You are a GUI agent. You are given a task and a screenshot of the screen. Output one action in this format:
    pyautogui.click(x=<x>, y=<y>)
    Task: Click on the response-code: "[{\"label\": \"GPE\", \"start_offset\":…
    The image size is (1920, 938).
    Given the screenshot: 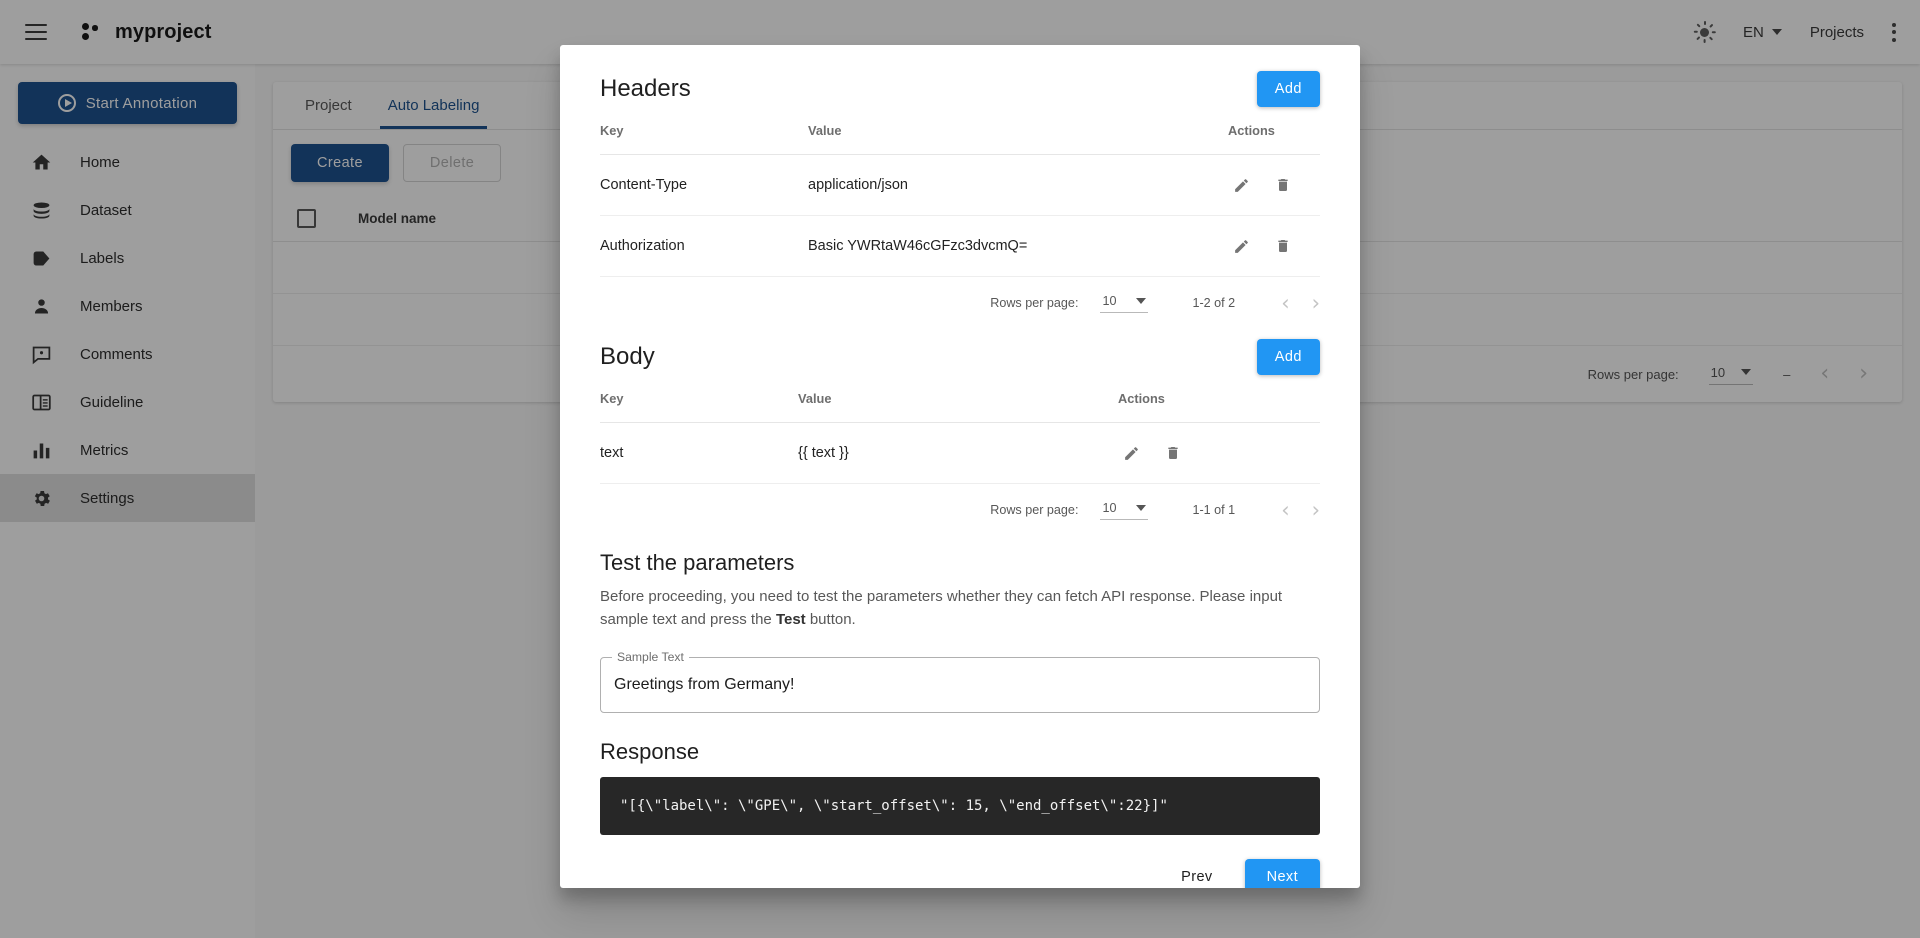 What is the action you would take?
    pyautogui.click(x=894, y=806)
    